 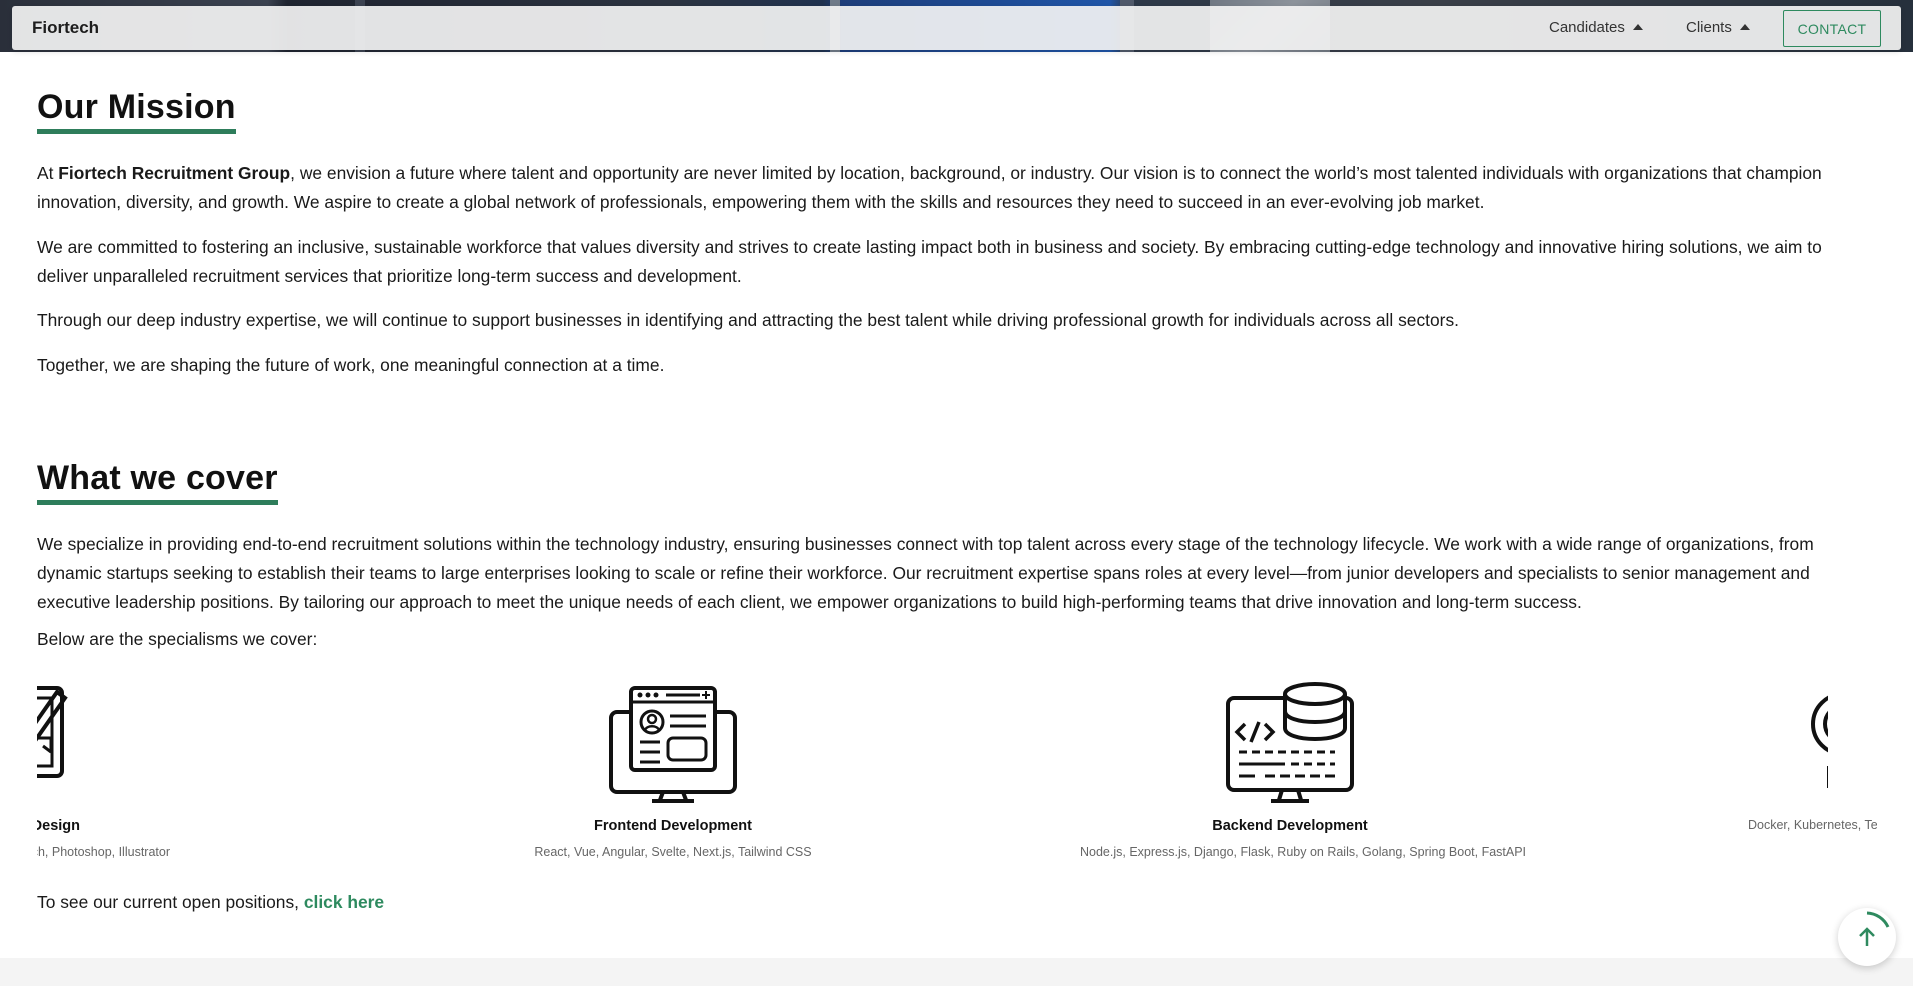 What do you see at coordinates (1290, 742) in the screenshot?
I see `backend-monitor-icon` at bounding box center [1290, 742].